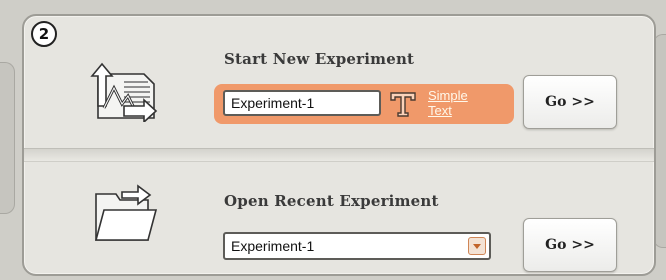  What do you see at coordinates (357, 246) in the screenshot?
I see `recent-experiment-dropdown: Experiment-1` at bounding box center [357, 246].